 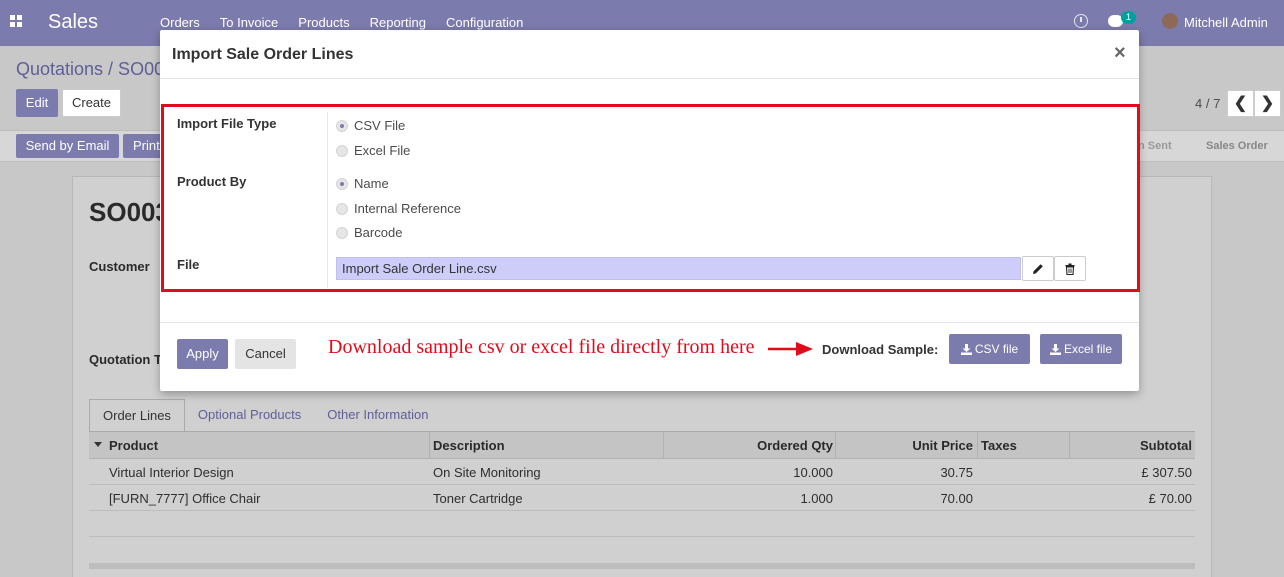 What do you see at coordinates (816, 498) in the screenshot?
I see `row-qty: 1.000` at bounding box center [816, 498].